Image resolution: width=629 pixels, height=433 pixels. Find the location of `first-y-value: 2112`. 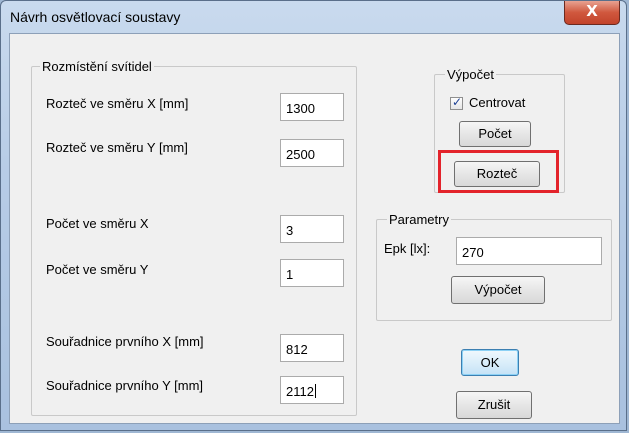

first-y-value: 2112 is located at coordinates (300, 391).